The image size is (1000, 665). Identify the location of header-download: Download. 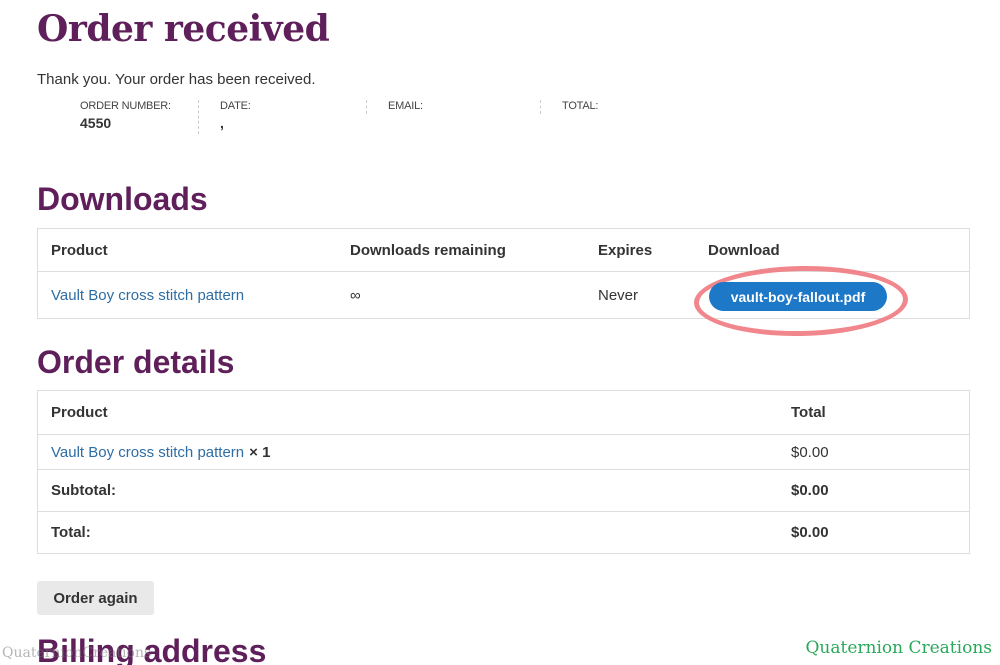
(744, 250).